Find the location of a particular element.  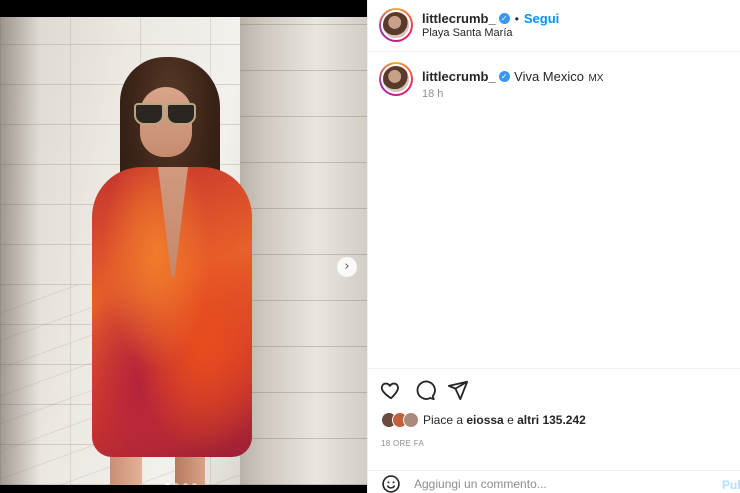

caption-username: littlecrumb_ is located at coordinates (459, 76).